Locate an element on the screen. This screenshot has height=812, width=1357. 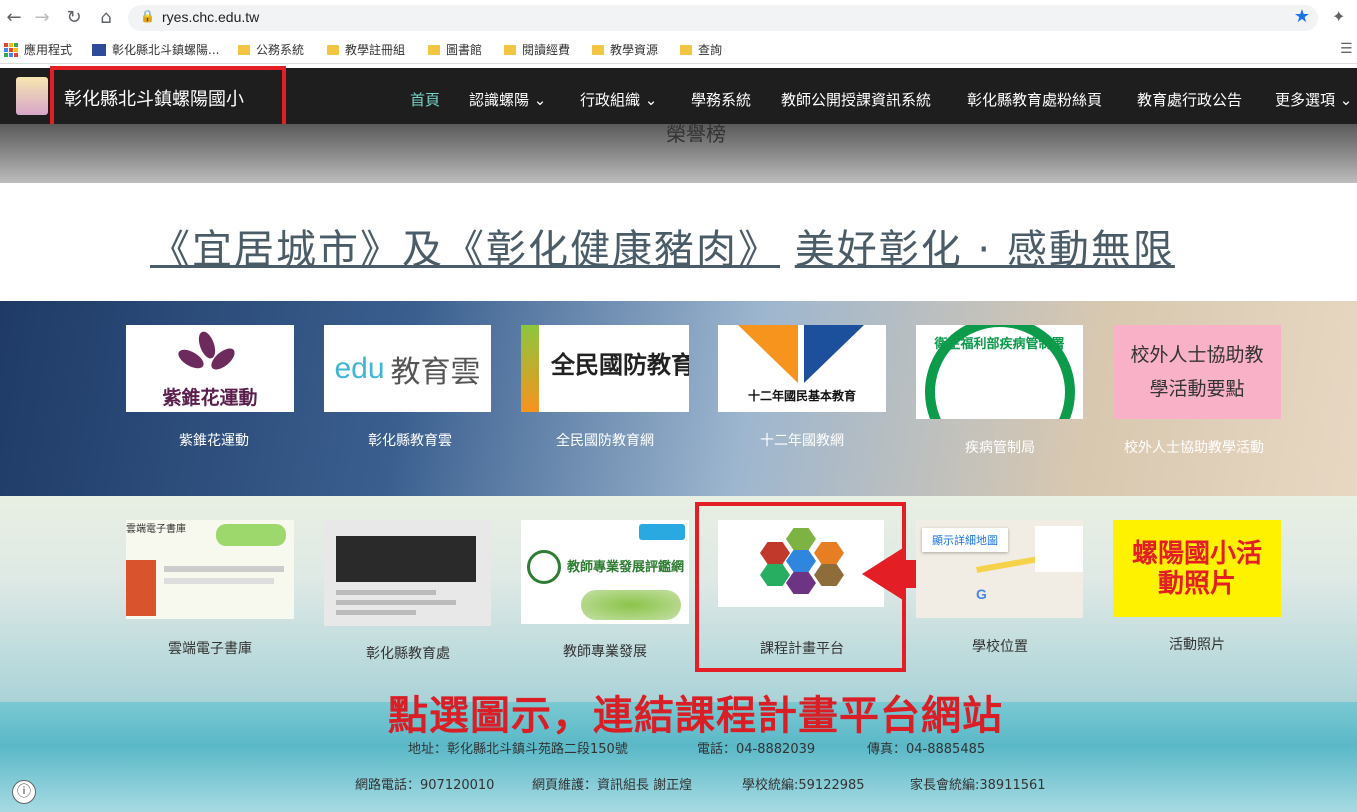
bookmark-folder: 教學註冊組 is located at coordinates (366, 49).